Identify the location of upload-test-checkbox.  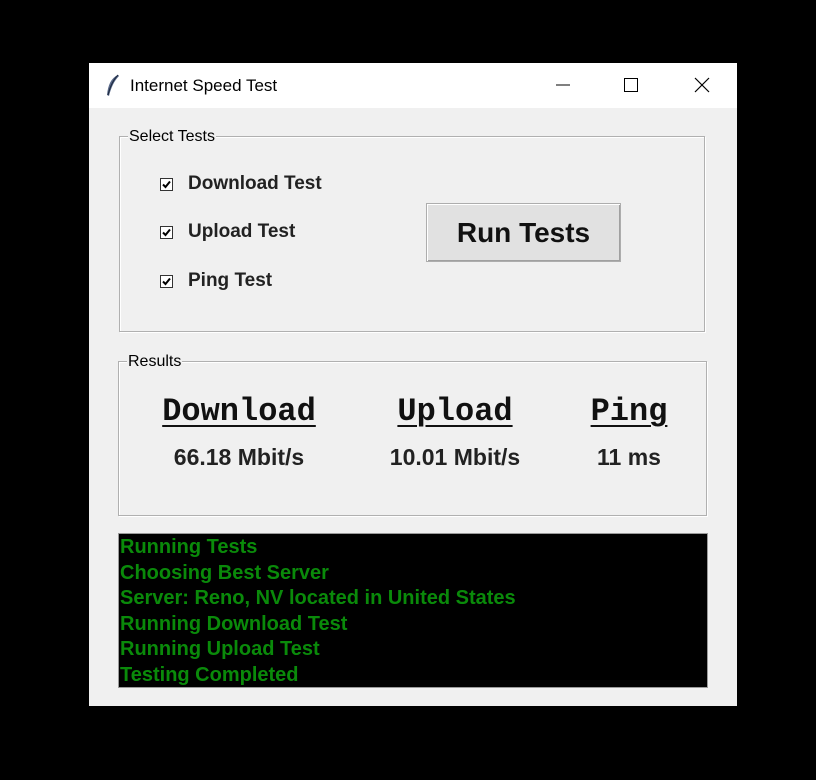
(166, 232).